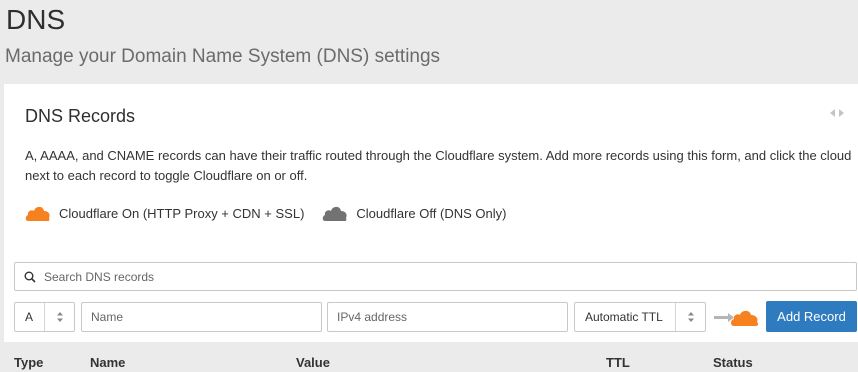  I want to click on ipv4-input, so click(447, 317).